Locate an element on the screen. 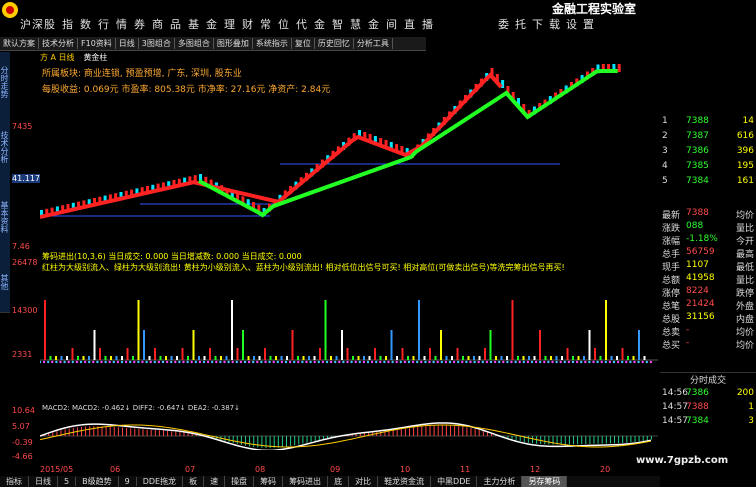 The width and height of the screenshot is (756, 487). bottom-tab: 中黑DDE is located at coordinates (454, 481).